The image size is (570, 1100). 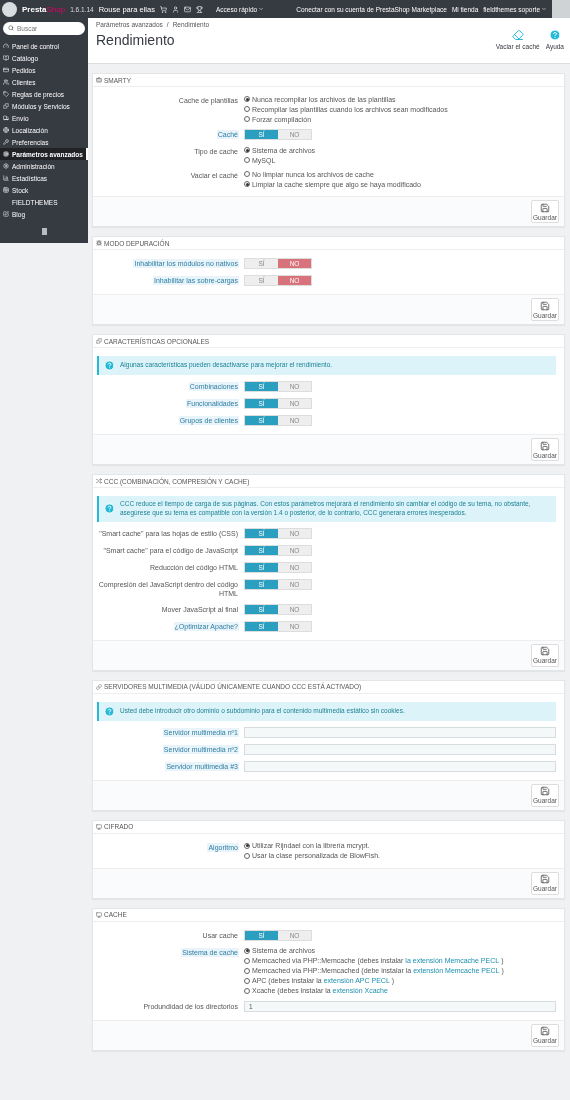 I want to click on page-title: Rendimiento, so click(x=136, y=40).